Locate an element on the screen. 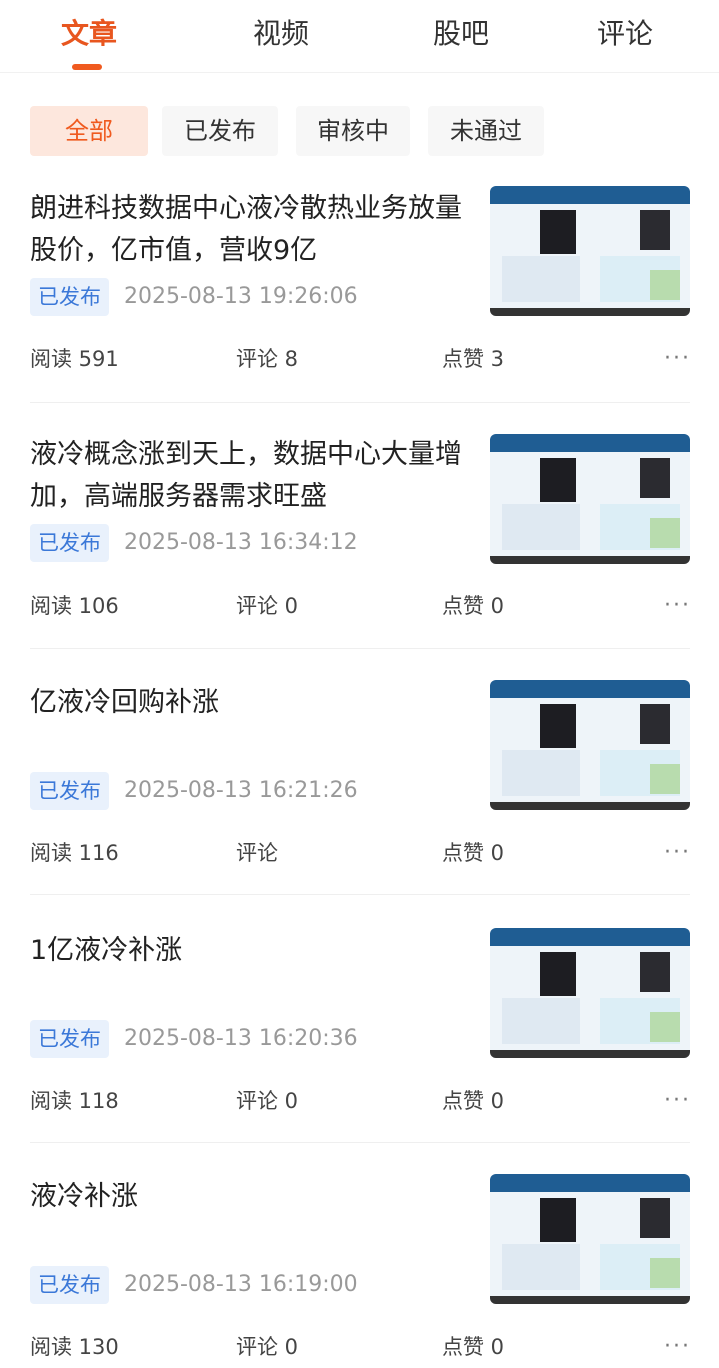 The width and height of the screenshot is (719, 1368). read-count: 阅读 116 is located at coordinates (74, 853).